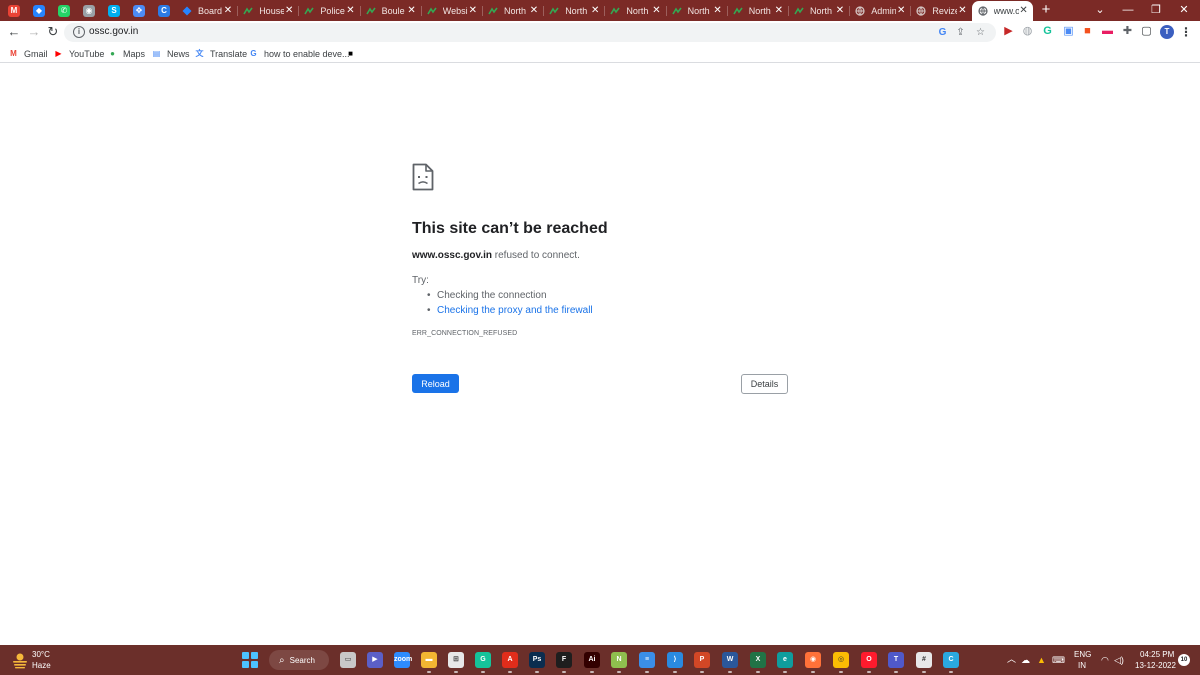 The image size is (1200, 675). I want to click on bookmark-unnamed: ■, so click(353, 53).